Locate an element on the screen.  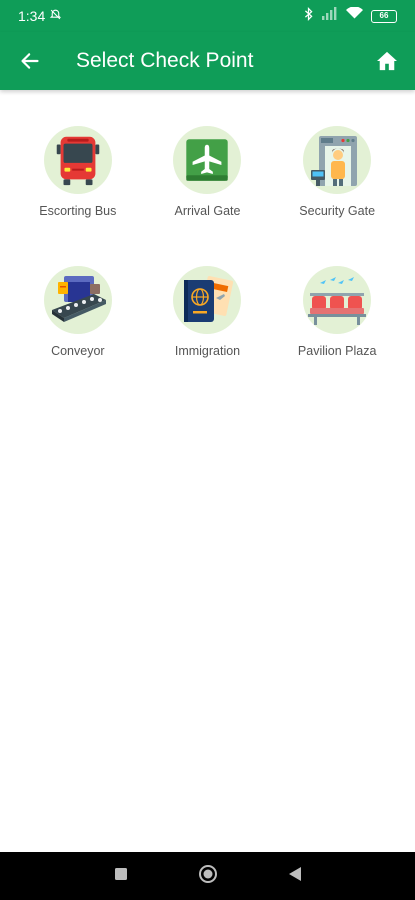
bluetooth-icon is located at coordinates (308, 16).